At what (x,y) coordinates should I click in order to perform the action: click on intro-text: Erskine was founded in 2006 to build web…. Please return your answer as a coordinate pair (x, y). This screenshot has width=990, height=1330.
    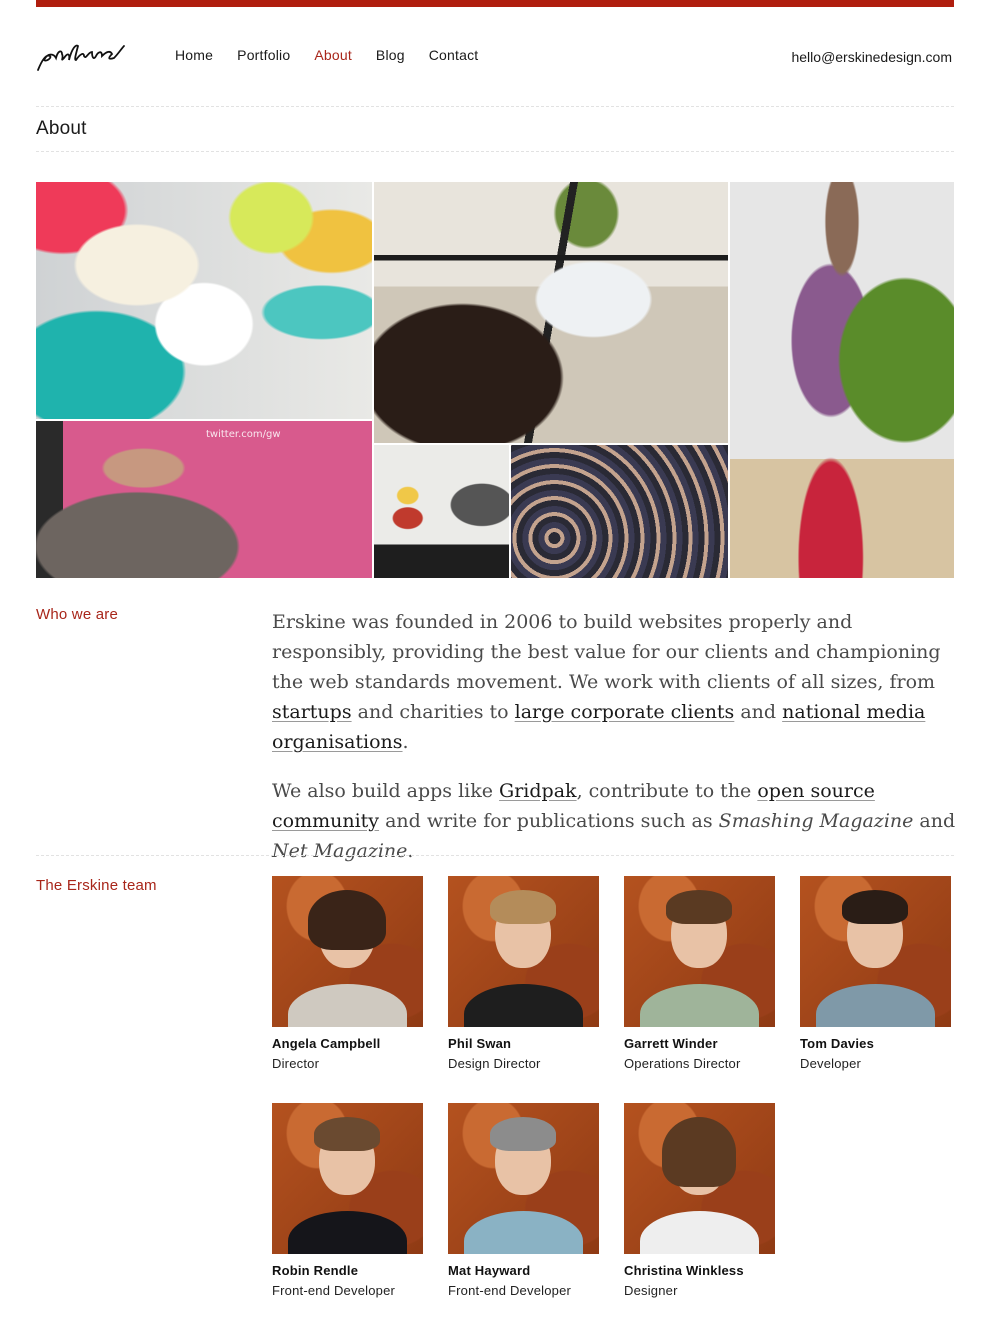
    Looking at the image, I should click on (617, 746).